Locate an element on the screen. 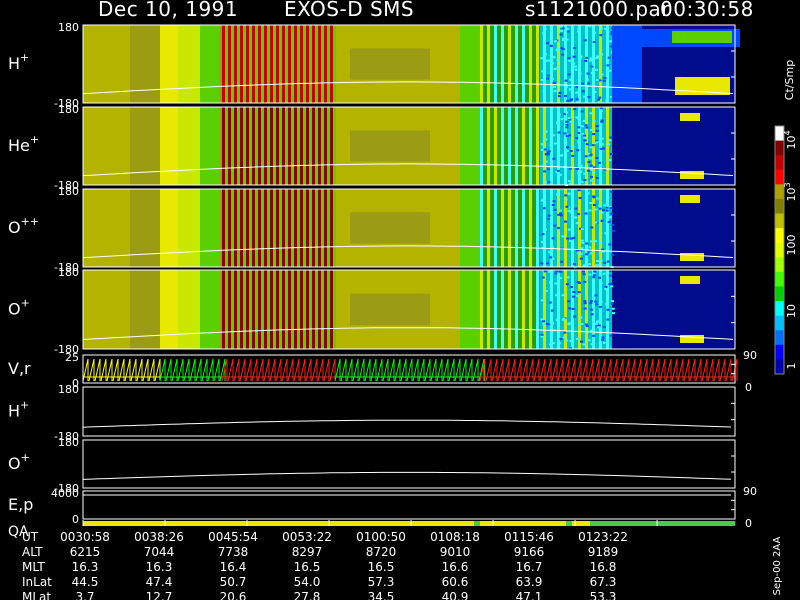 This screenshot has height=600, width=800. ephemeris-mlat-value-5: 34.5 is located at coordinates (381, 595).